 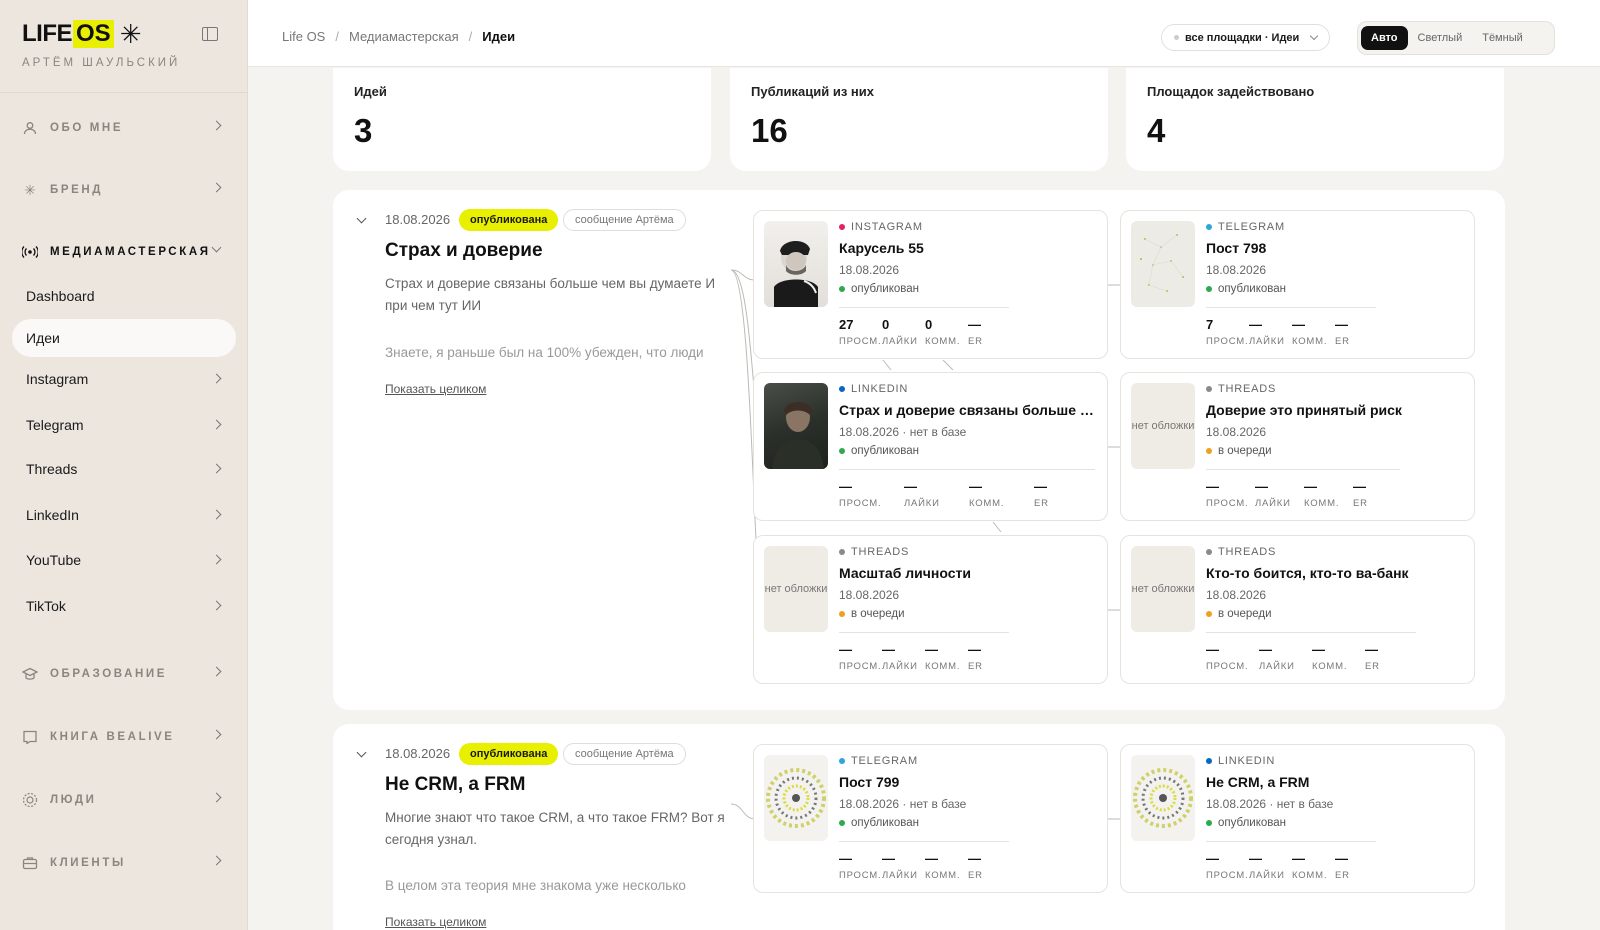 I want to click on metric-likes: — ЛАЙКИ, so click(x=903, y=866).